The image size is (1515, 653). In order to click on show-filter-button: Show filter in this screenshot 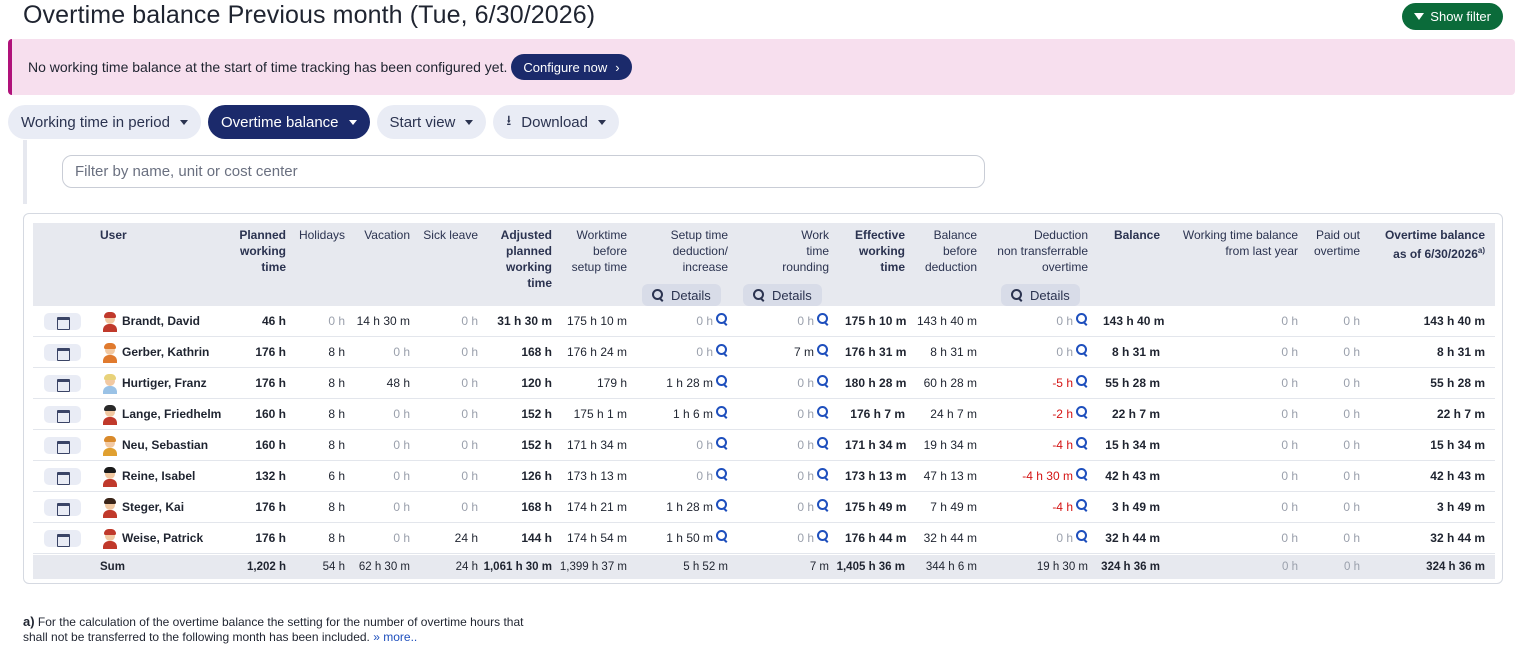, I will do `click(1452, 16)`.